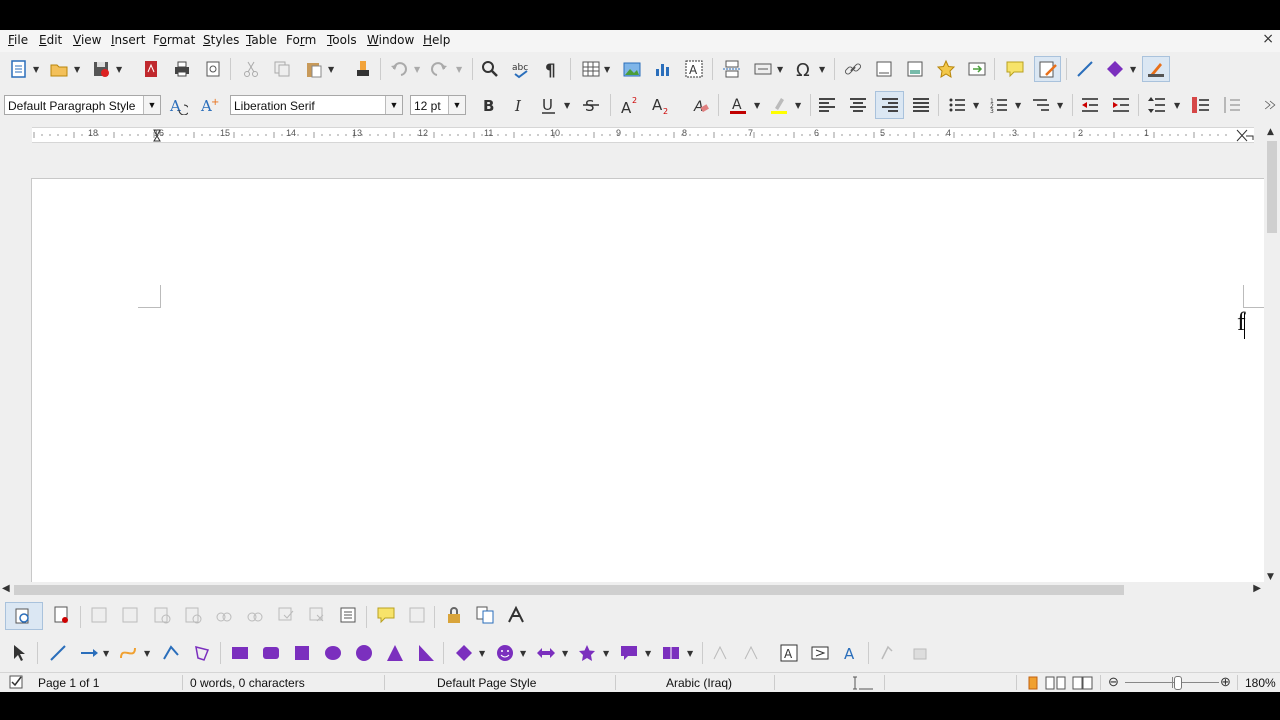 This screenshot has height=720, width=1280. What do you see at coordinates (82, 105) in the screenshot?
I see `paragraph-style-combo: Default Paragraph Style ▼` at bounding box center [82, 105].